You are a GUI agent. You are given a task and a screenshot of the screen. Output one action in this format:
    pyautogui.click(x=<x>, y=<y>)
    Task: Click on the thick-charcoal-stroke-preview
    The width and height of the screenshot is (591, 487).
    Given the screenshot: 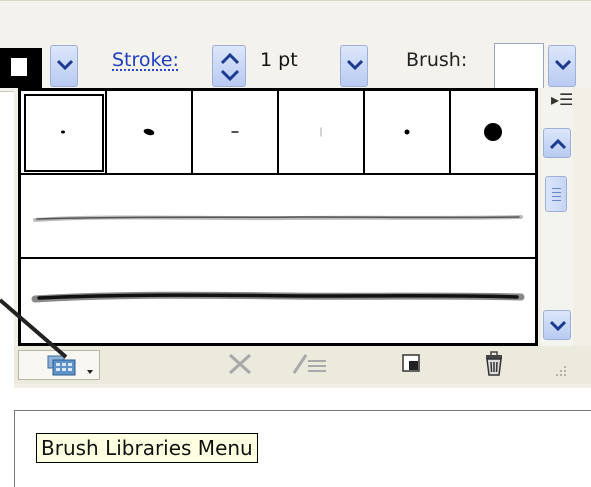 What is the action you would take?
    pyautogui.click(x=278, y=297)
    